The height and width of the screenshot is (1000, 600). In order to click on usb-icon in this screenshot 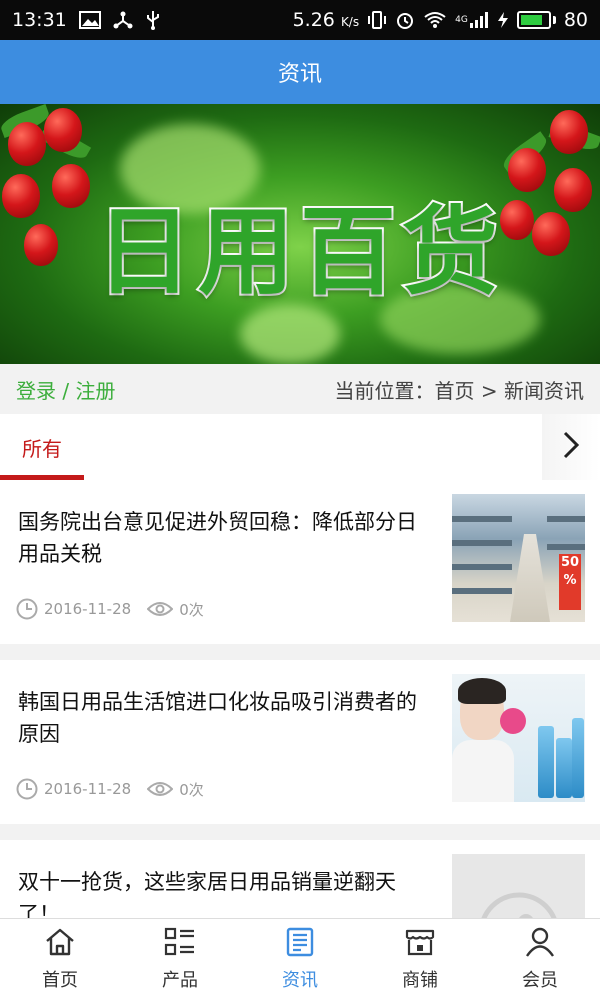, I will do `click(153, 20)`.